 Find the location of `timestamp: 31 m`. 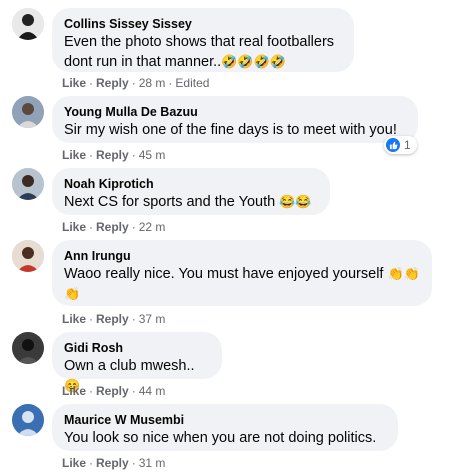

timestamp: 31 m is located at coordinates (152, 463).